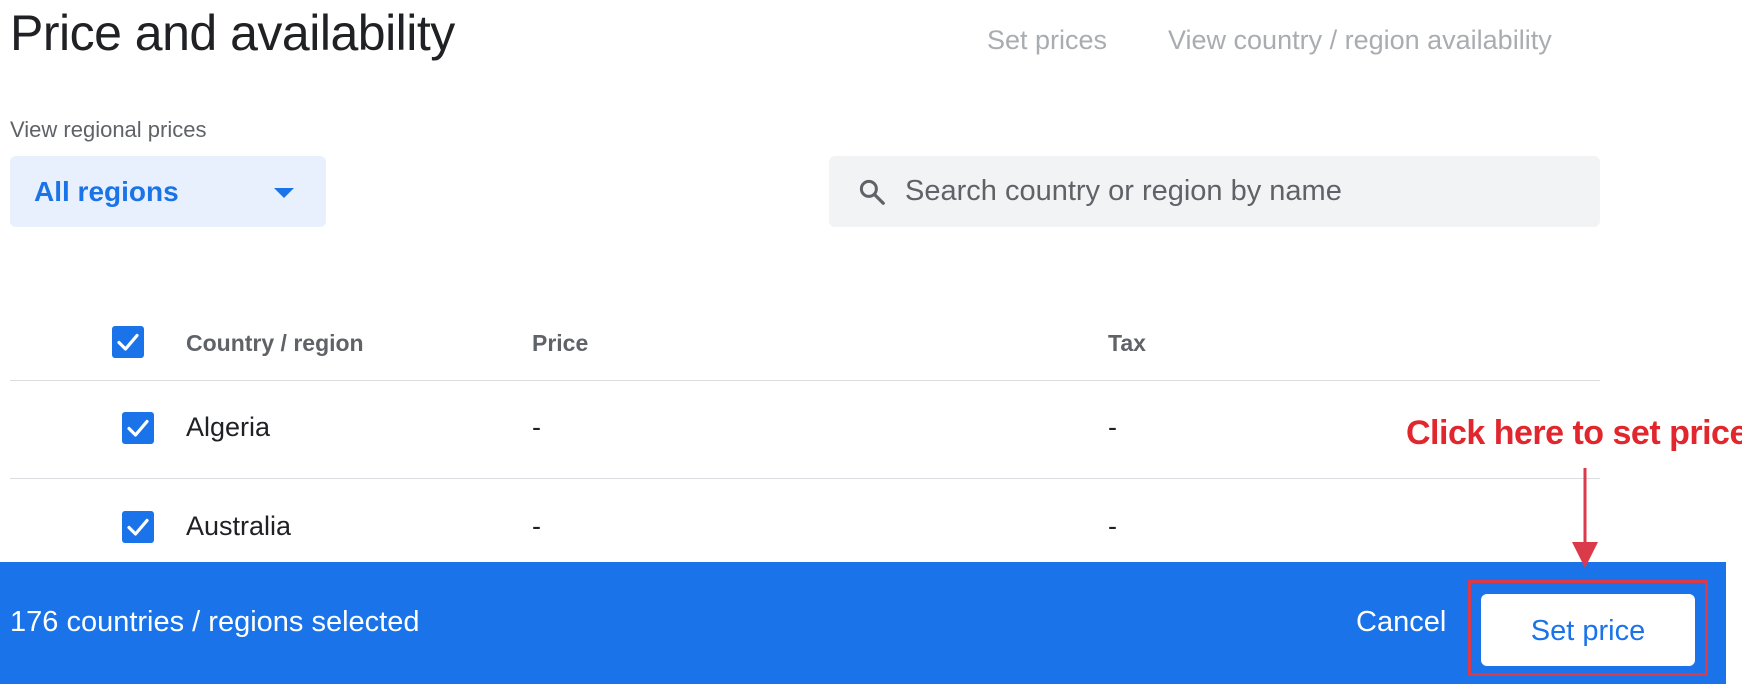 The image size is (1742, 684). I want to click on column-header-country: Country / region, so click(275, 343).